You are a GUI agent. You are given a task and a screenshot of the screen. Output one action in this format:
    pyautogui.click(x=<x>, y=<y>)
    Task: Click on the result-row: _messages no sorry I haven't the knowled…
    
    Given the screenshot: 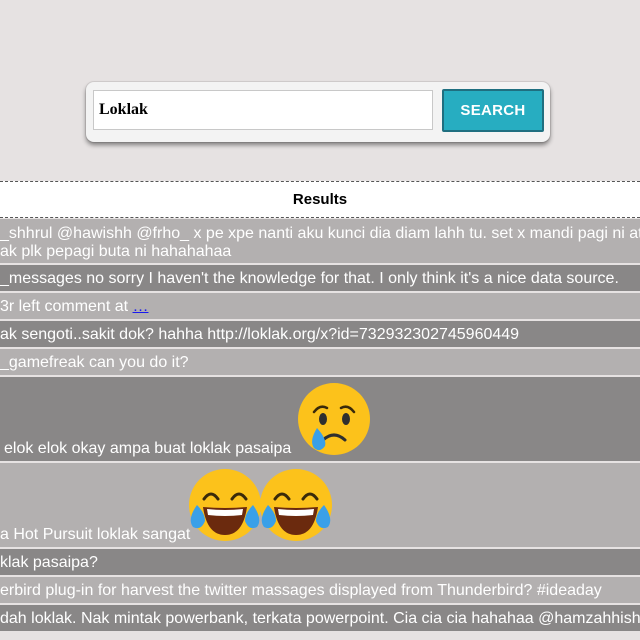 What is the action you would take?
    pyautogui.click(x=320, y=278)
    